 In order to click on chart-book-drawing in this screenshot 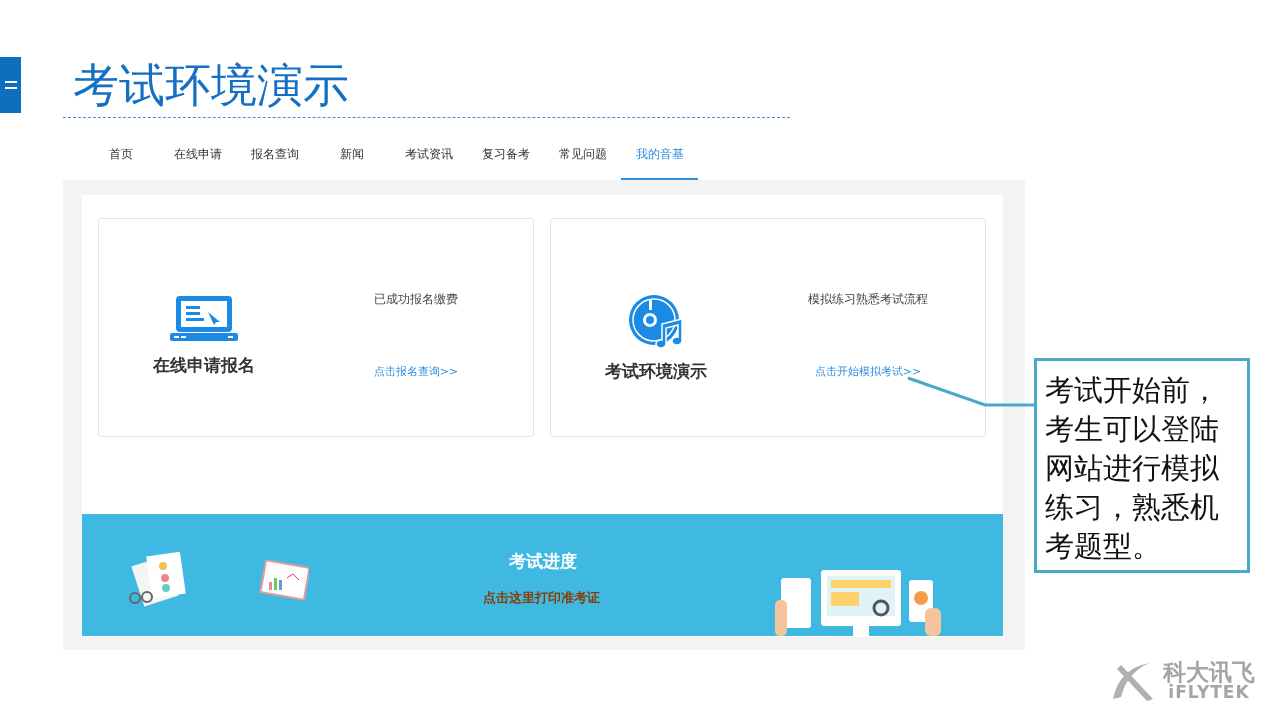, I will do `click(284, 581)`.